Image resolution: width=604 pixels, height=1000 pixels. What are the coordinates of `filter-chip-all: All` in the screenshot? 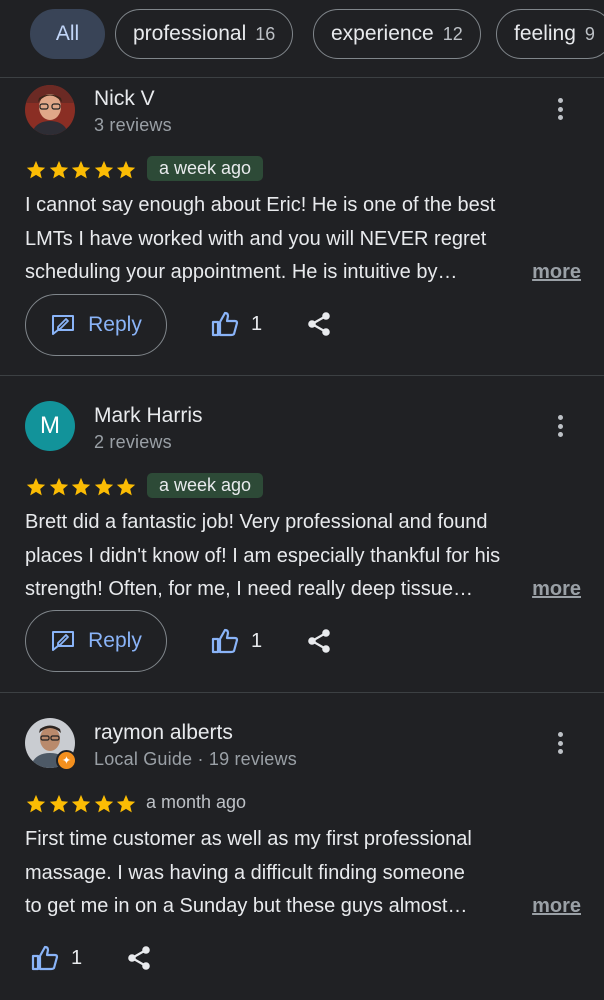 It's located at (67, 34).